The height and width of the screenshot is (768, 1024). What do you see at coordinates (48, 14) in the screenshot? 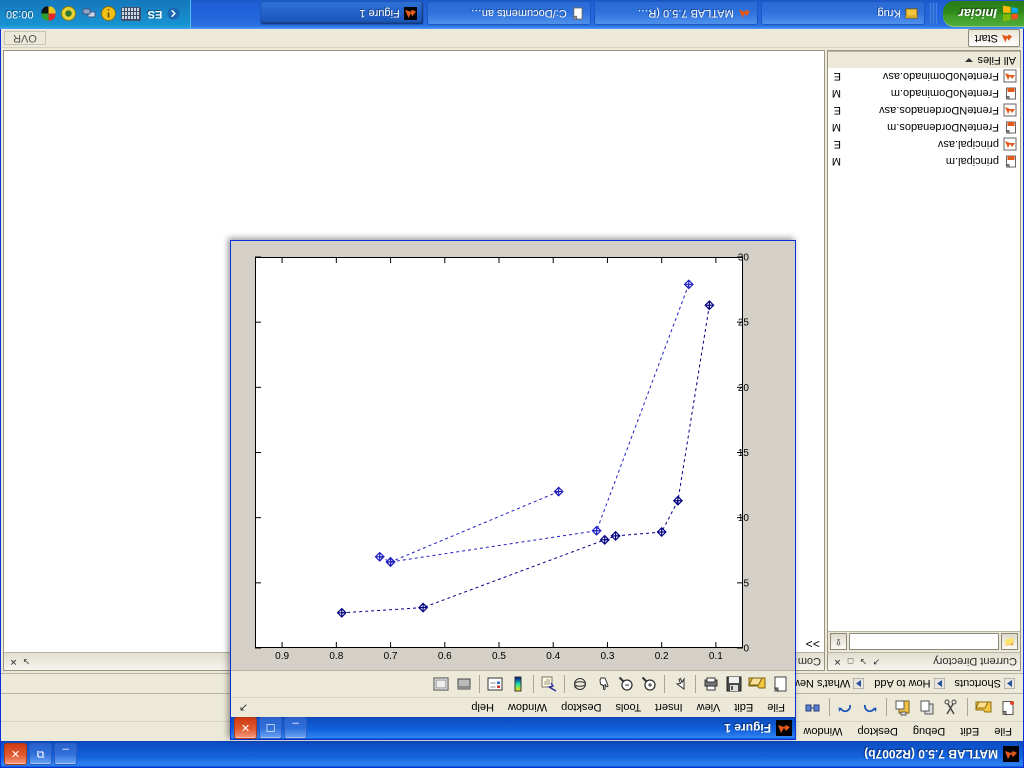
I see `volume-tray-icon` at bounding box center [48, 14].